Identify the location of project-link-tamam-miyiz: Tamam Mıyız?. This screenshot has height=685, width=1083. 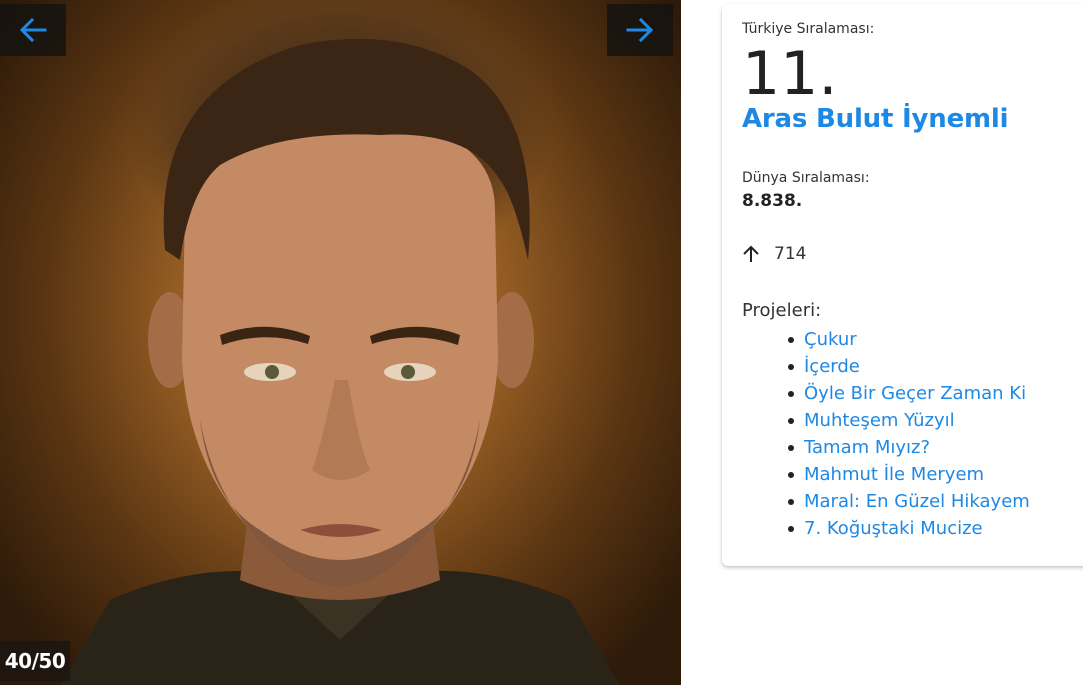
(867, 447).